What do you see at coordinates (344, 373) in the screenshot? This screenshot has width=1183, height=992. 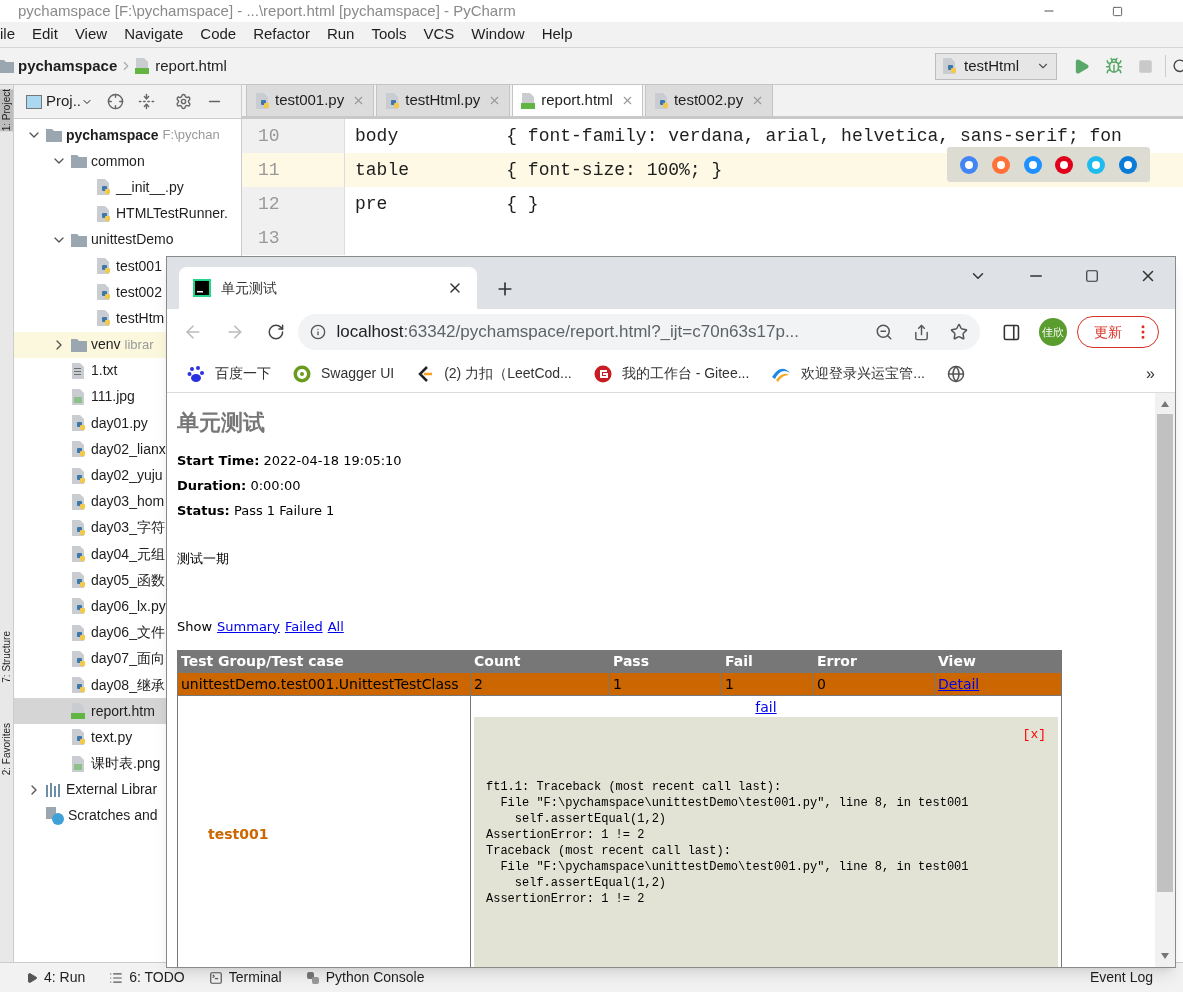 I see `bookmark: Swagger UI` at bounding box center [344, 373].